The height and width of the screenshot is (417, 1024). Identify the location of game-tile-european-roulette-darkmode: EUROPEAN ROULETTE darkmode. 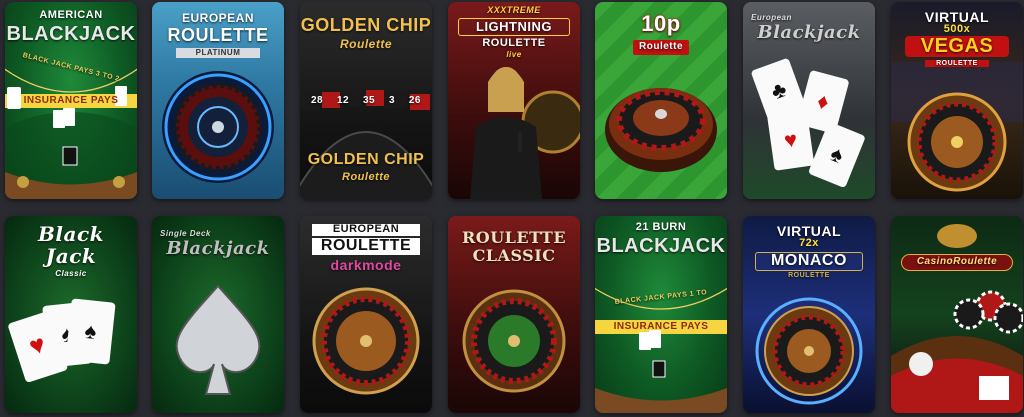
(366, 314).